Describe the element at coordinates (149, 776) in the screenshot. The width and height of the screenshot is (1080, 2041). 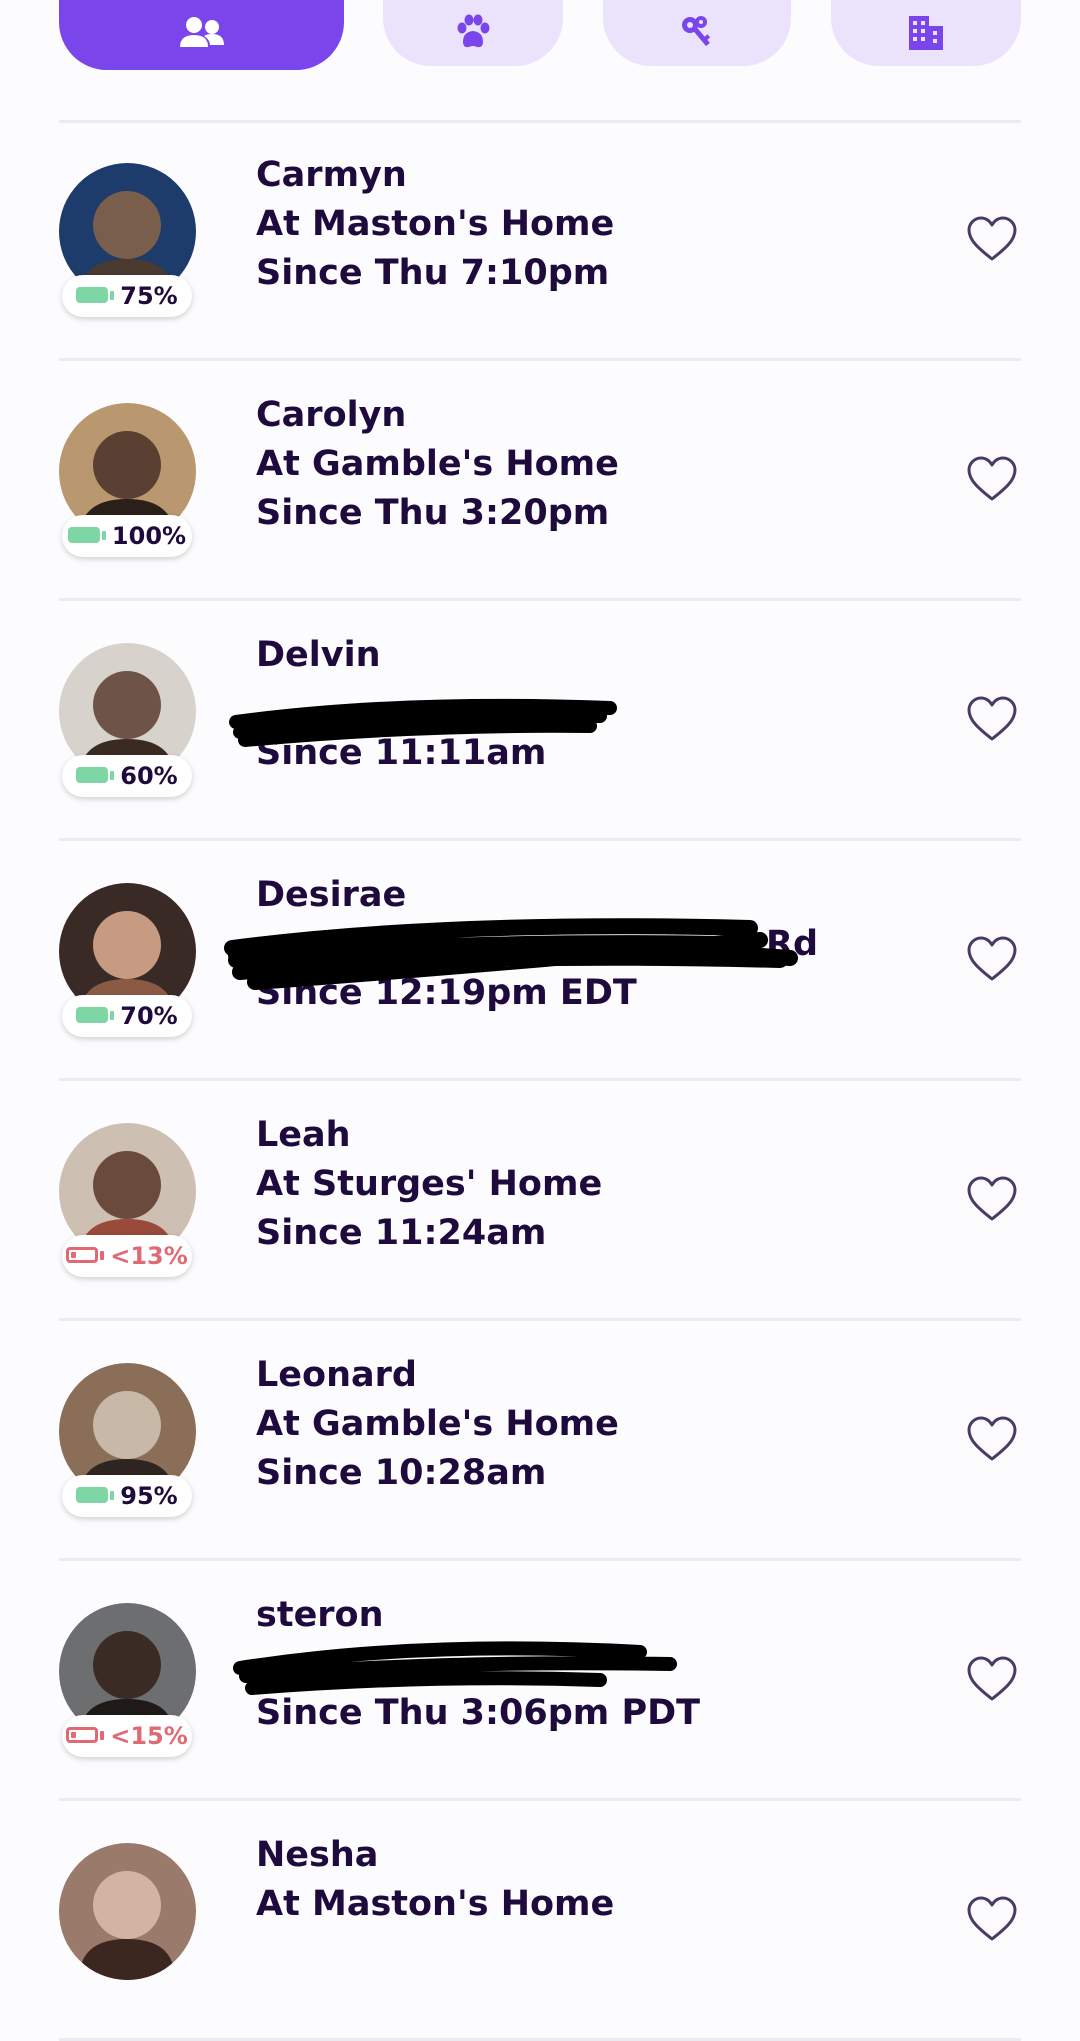
I see `battery-level: 60%` at that location.